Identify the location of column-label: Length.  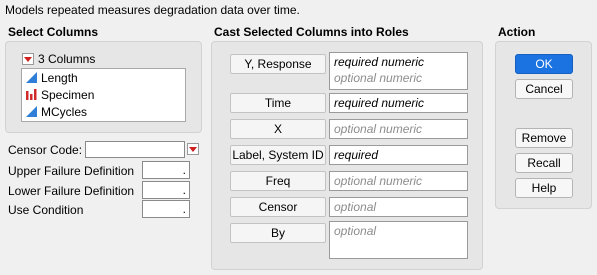
(59, 77).